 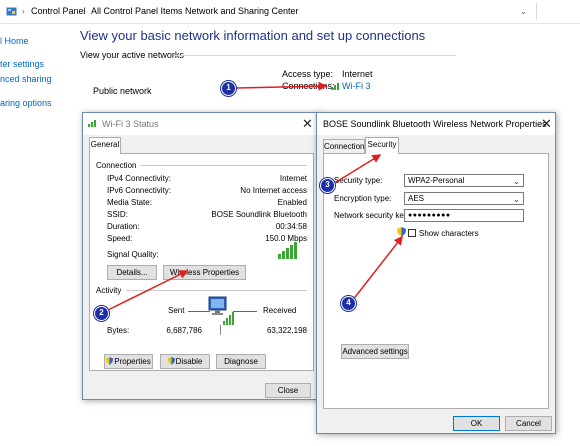 I want to click on access-type-label: Access type:, so click(x=308, y=74).